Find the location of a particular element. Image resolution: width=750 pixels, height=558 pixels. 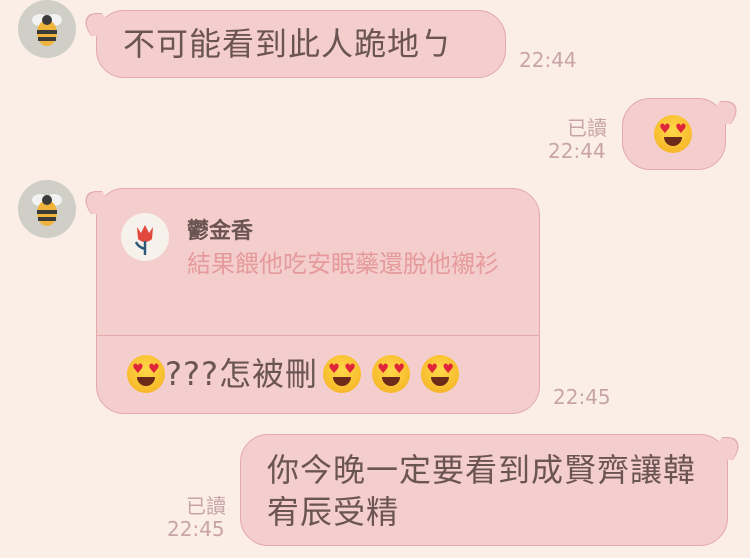

tulip-icon is located at coordinates (143, 240).